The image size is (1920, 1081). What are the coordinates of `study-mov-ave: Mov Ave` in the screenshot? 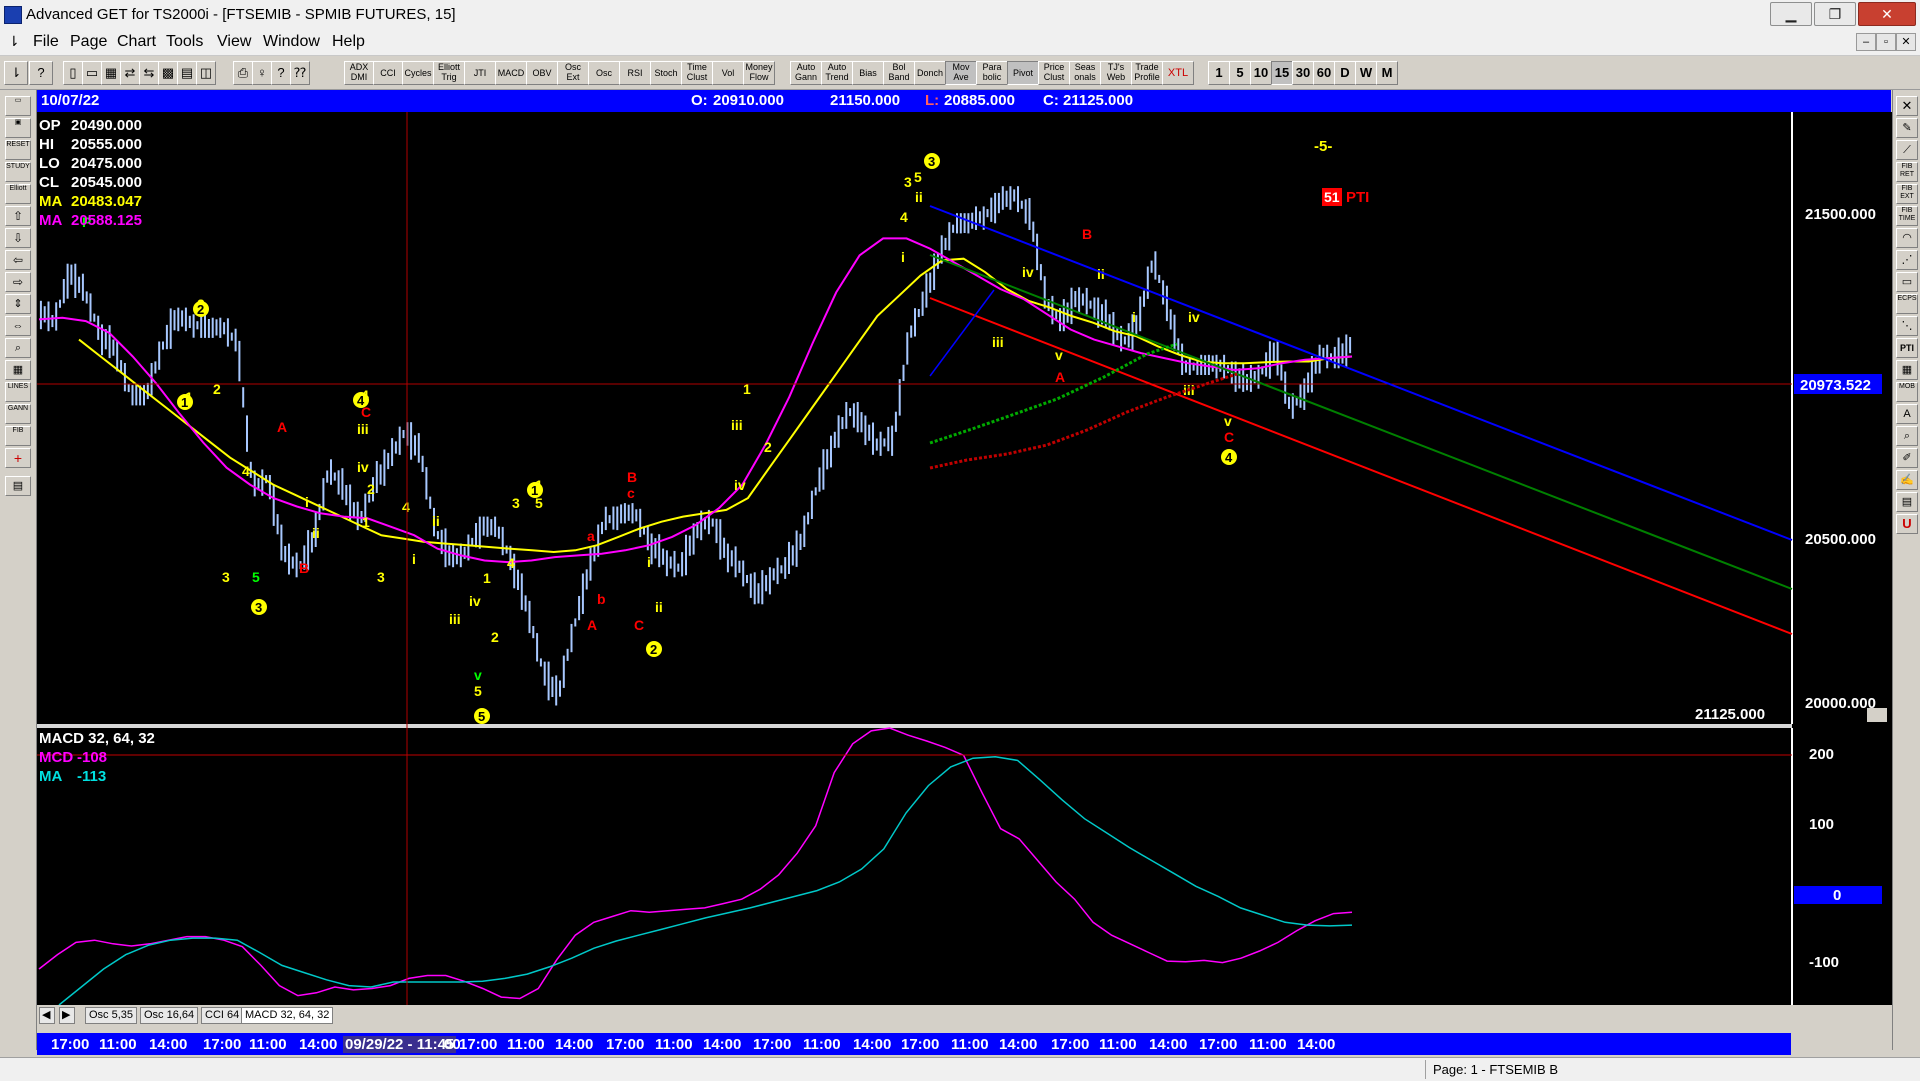 It's located at (961, 73).